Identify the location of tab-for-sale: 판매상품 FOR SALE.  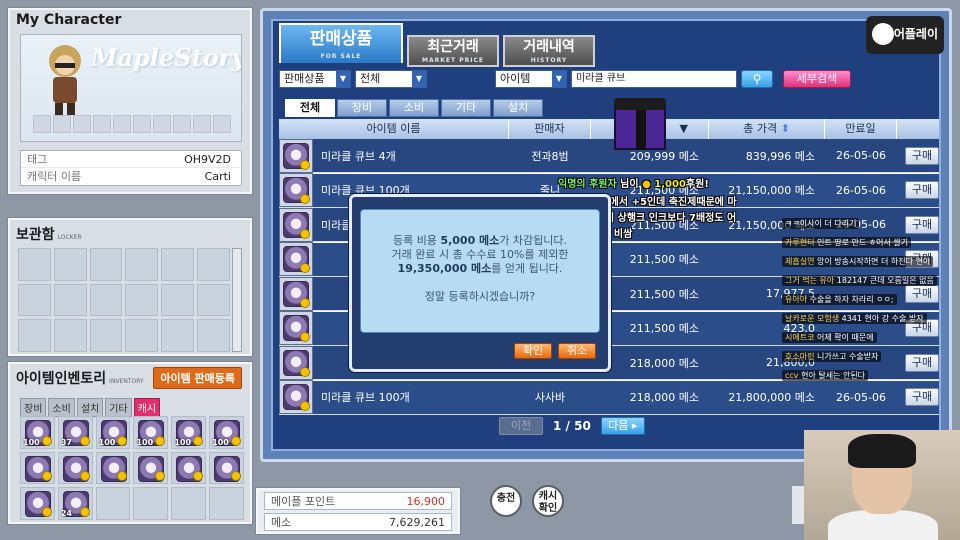
(341, 43).